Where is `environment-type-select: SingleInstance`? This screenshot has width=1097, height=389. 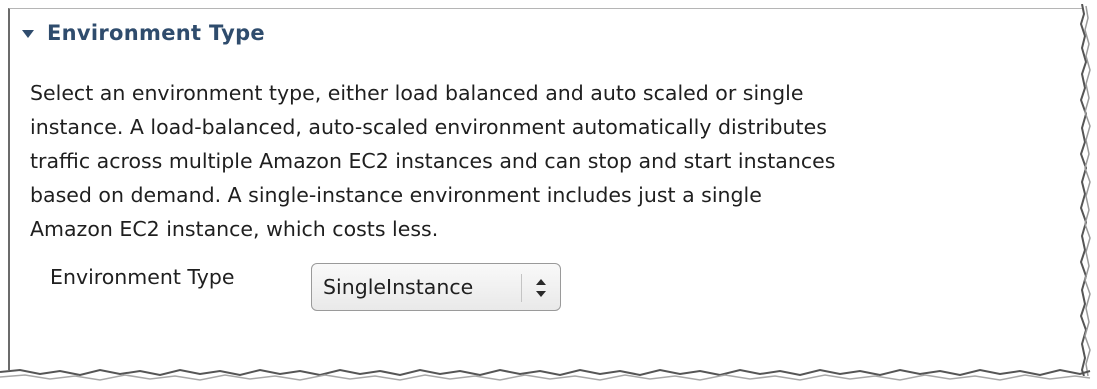
environment-type-select: SingleInstance is located at coordinates (436, 287).